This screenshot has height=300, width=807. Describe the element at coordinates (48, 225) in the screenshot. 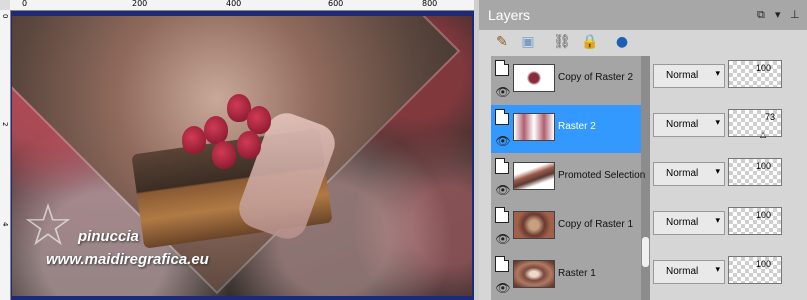

I see `star-logo-icon: ☆` at that location.